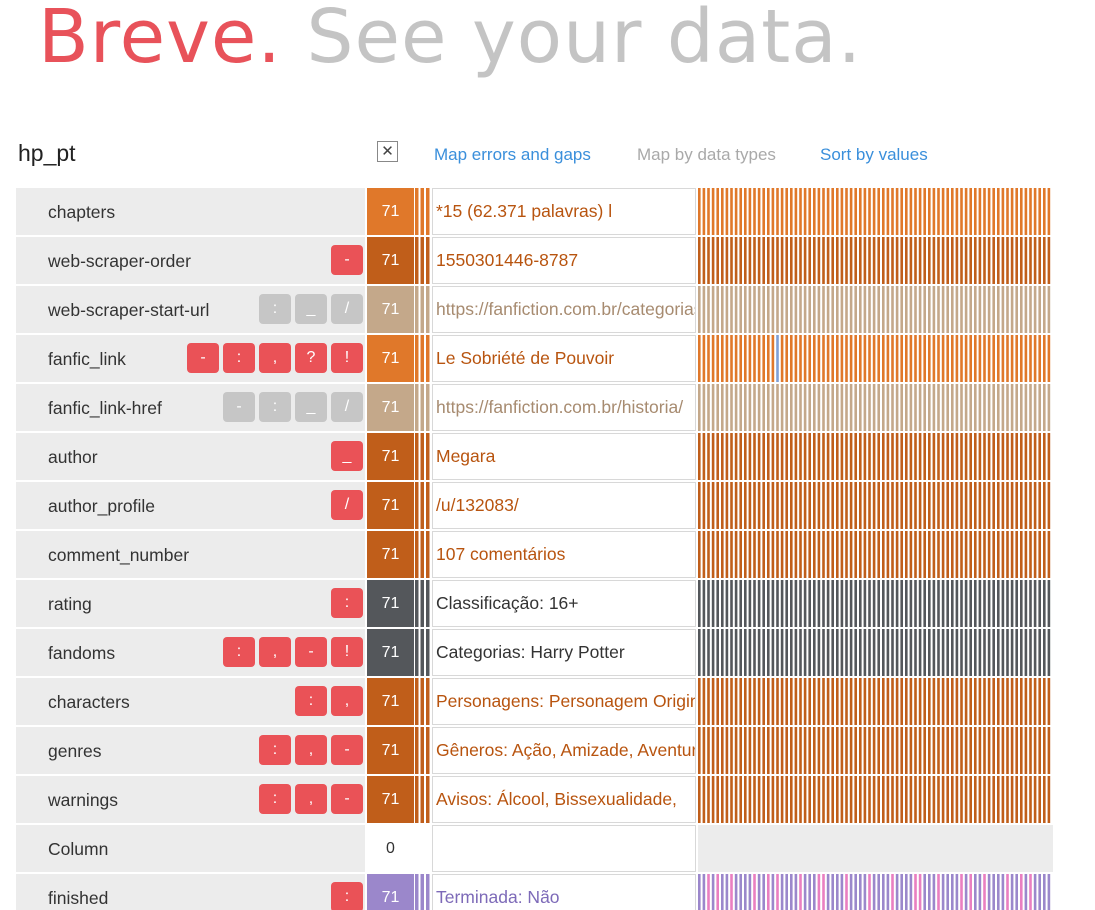 The width and height of the screenshot is (1095, 910). Describe the element at coordinates (534, 892) in the screenshot. I see `column-row: finished:71 Terminada: Não` at that location.